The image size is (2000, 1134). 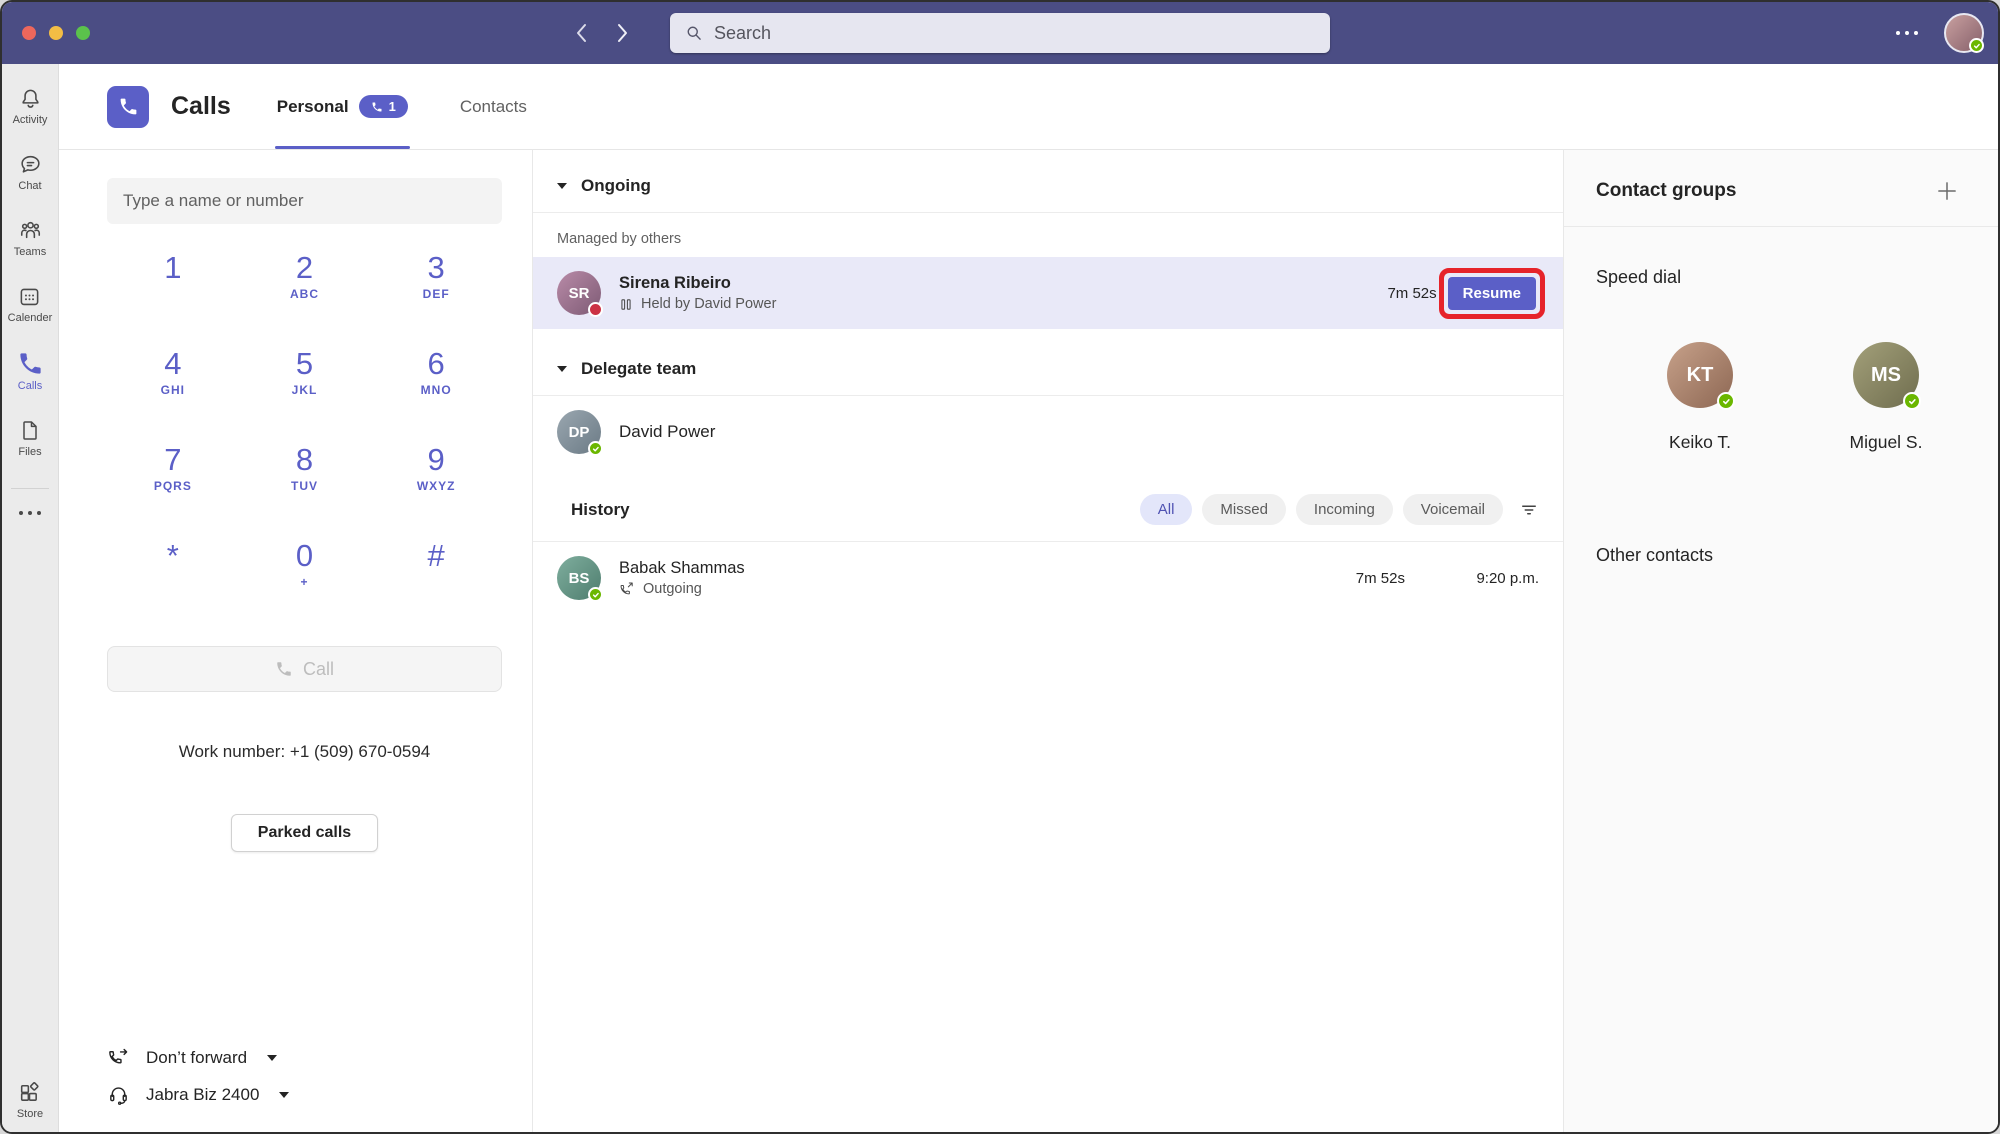 What do you see at coordinates (30, 164) in the screenshot?
I see `chat-icon` at bounding box center [30, 164].